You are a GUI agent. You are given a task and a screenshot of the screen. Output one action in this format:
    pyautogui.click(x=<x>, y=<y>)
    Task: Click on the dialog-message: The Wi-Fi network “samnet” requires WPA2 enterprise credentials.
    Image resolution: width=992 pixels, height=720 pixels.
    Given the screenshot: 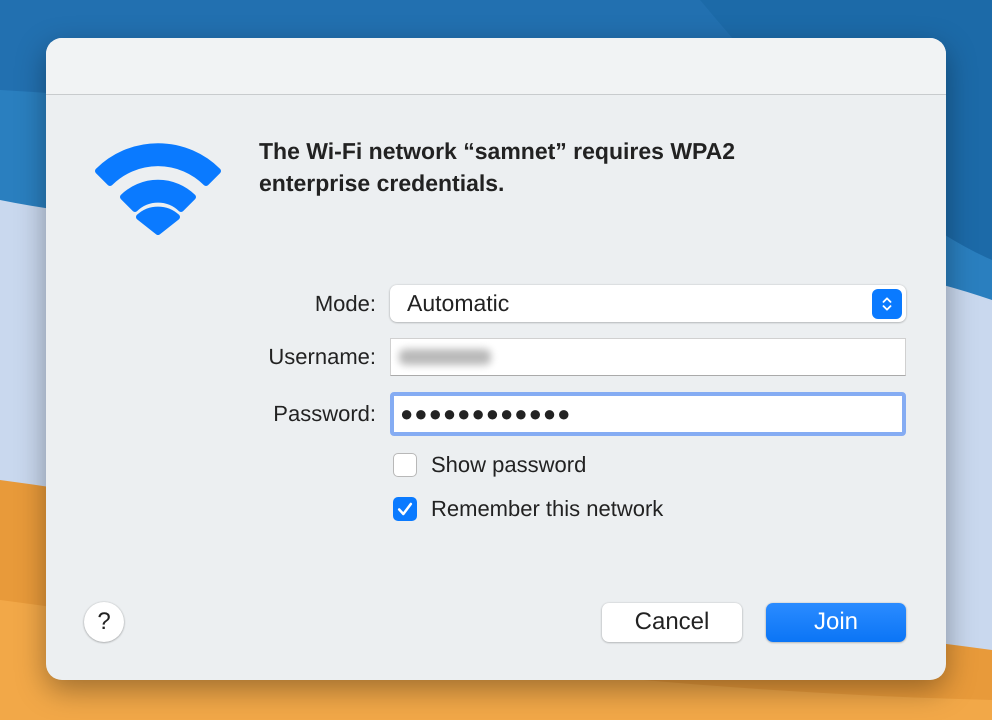 What is the action you would take?
    pyautogui.click(x=497, y=167)
    